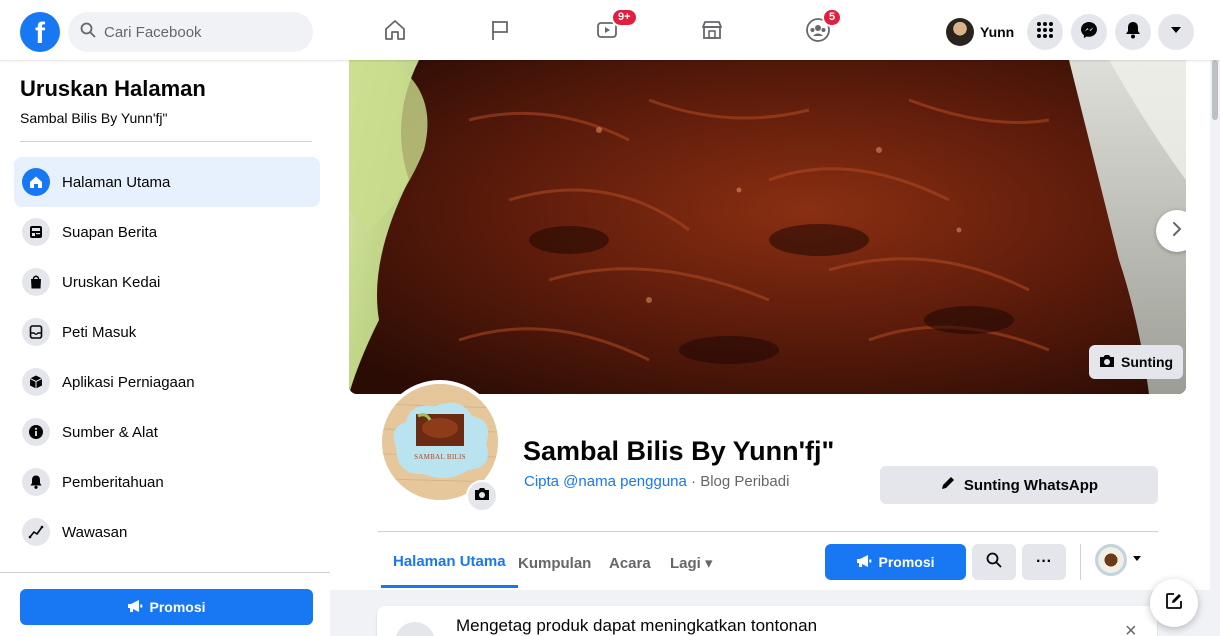  I want to click on new-message-button, so click(1174, 603).